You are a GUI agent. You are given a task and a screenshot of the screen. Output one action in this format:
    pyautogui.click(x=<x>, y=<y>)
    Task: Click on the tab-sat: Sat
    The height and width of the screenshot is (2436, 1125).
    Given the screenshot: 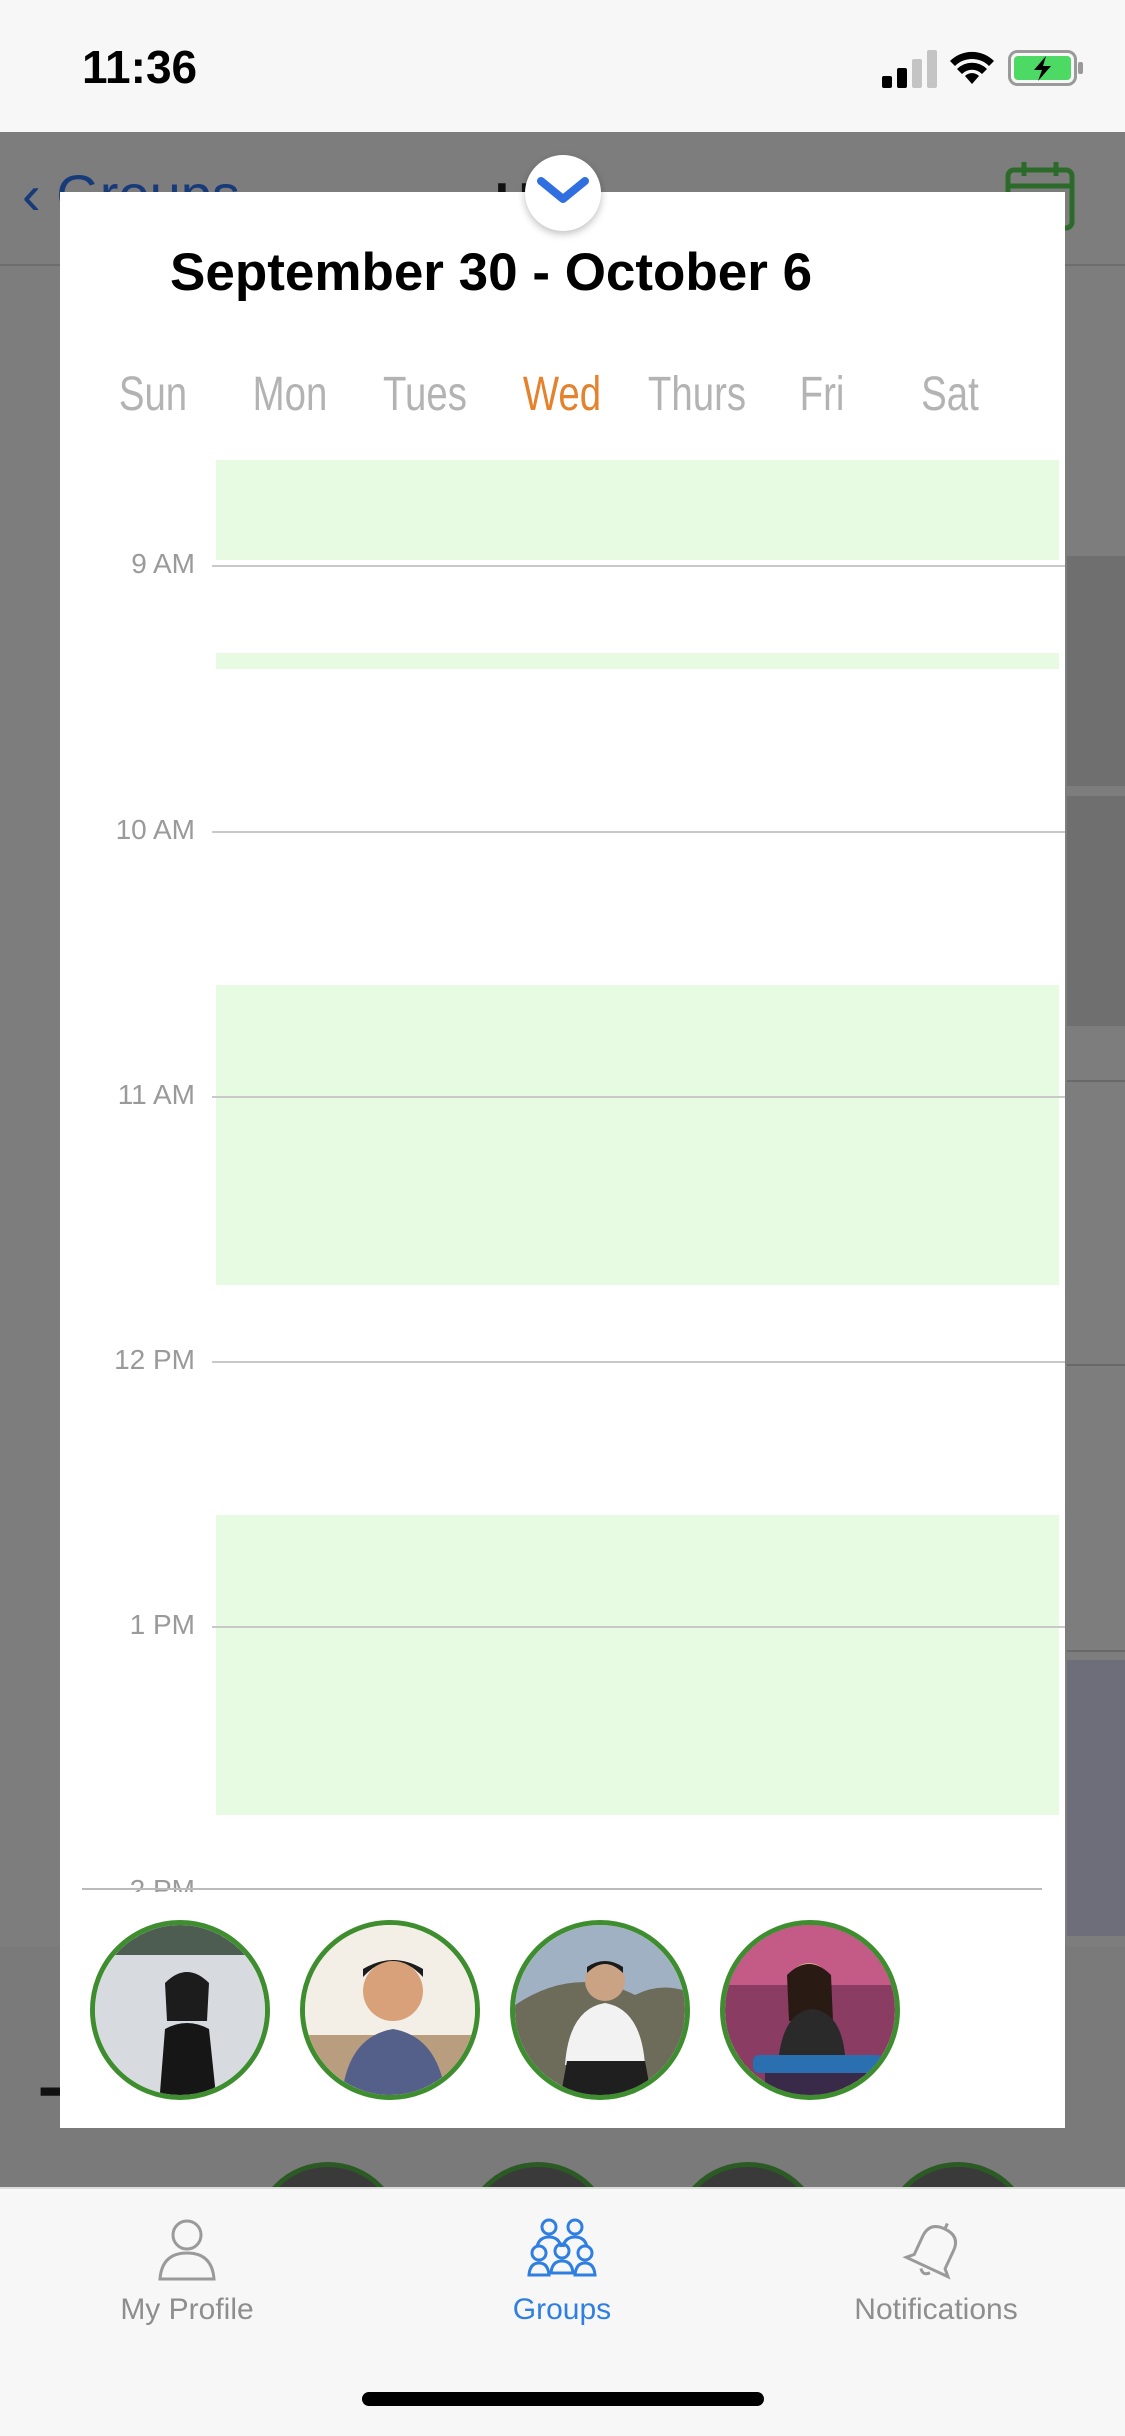 What is the action you would take?
    pyautogui.click(x=950, y=412)
    